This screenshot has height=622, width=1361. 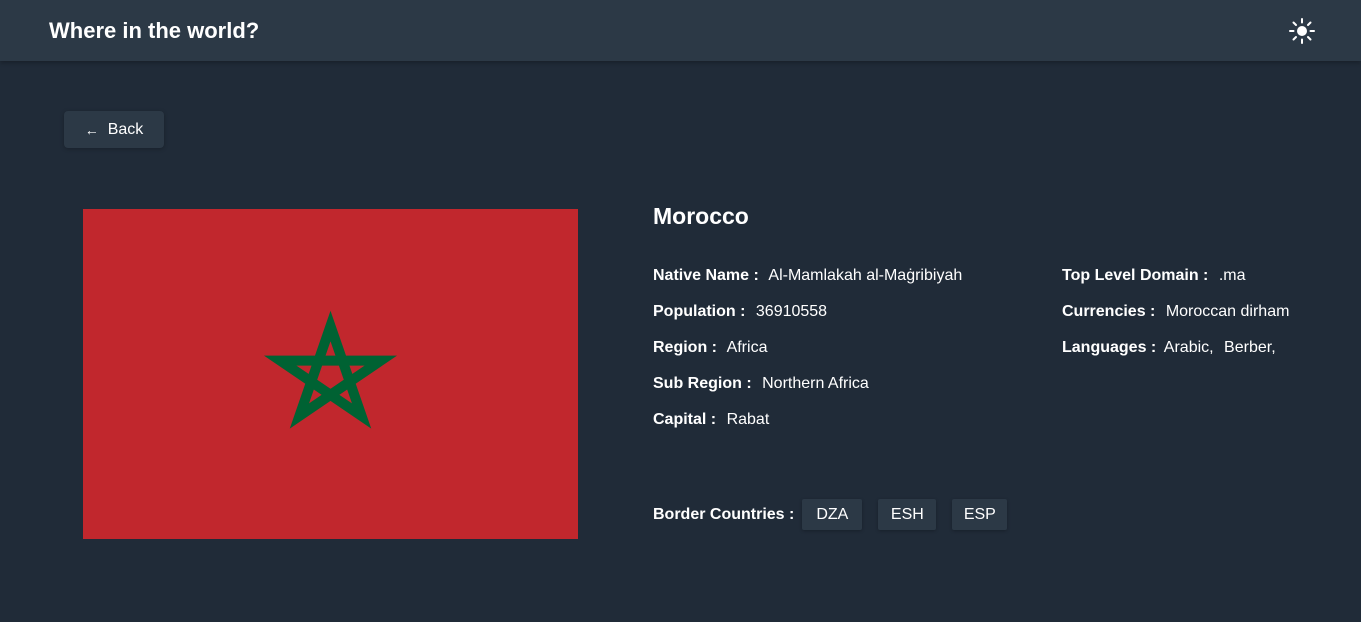 What do you see at coordinates (748, 419) in the screenshot?
I see `capital-value: Rabat` at bounding box center [748, 419].